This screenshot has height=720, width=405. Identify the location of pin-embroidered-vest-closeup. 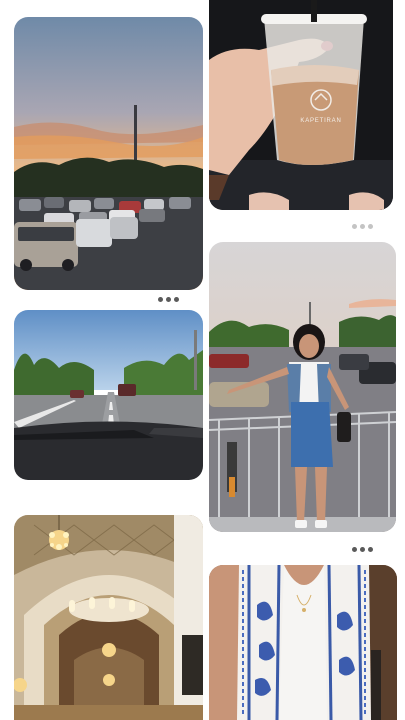
(303, 642).